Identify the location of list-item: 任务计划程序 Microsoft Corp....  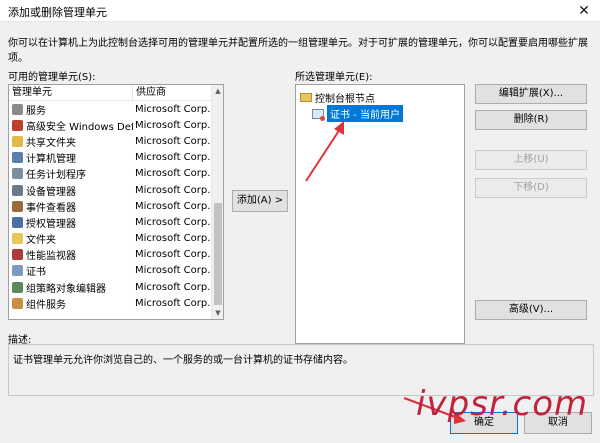
(116, 174).